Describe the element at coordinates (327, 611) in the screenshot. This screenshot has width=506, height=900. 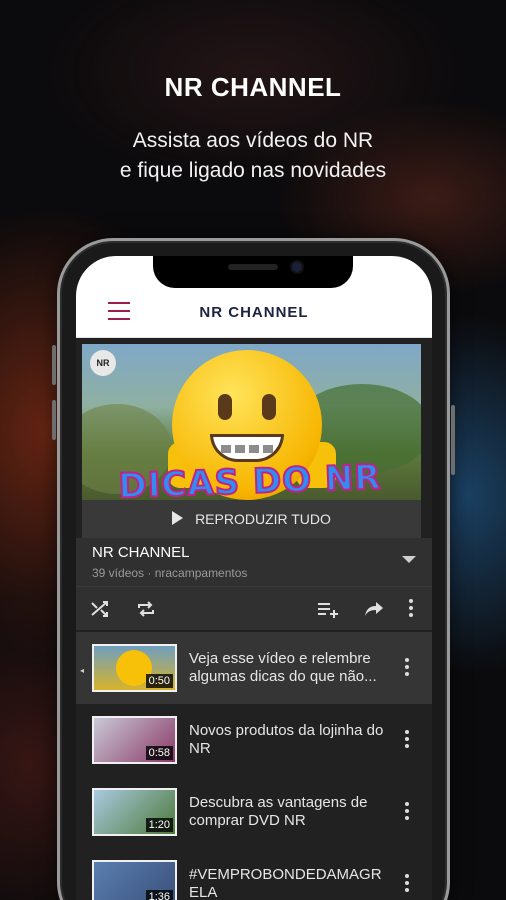
I see `playlist-add-icon` at that location.